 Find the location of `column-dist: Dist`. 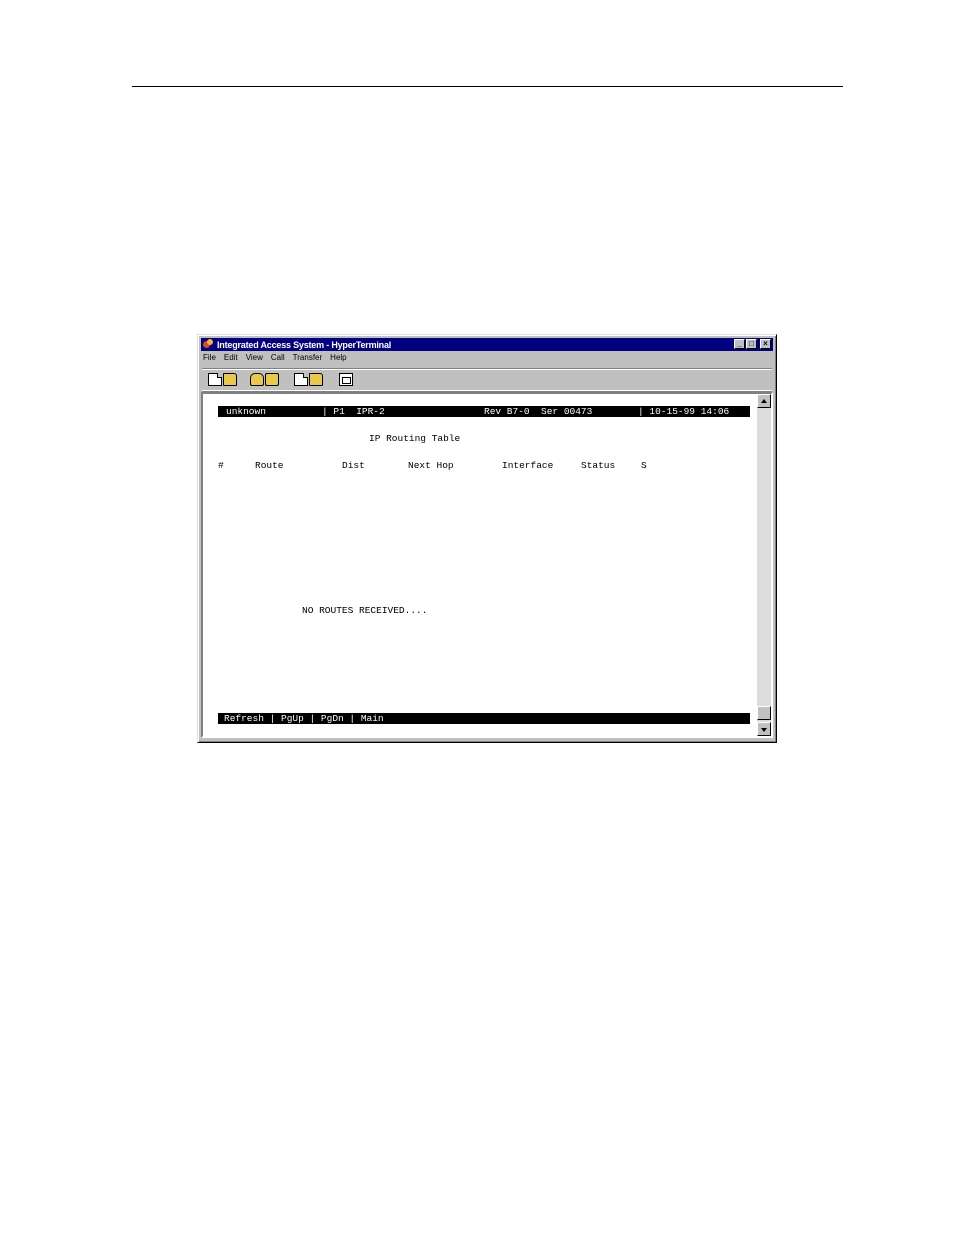

column-dist: Dist is located at coordinates (353, 465).